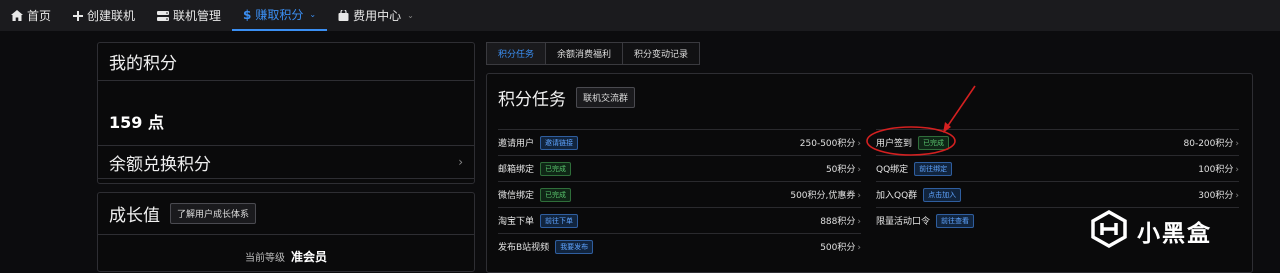  I want to click on task-name: QQ绑定, so click(892, 170).